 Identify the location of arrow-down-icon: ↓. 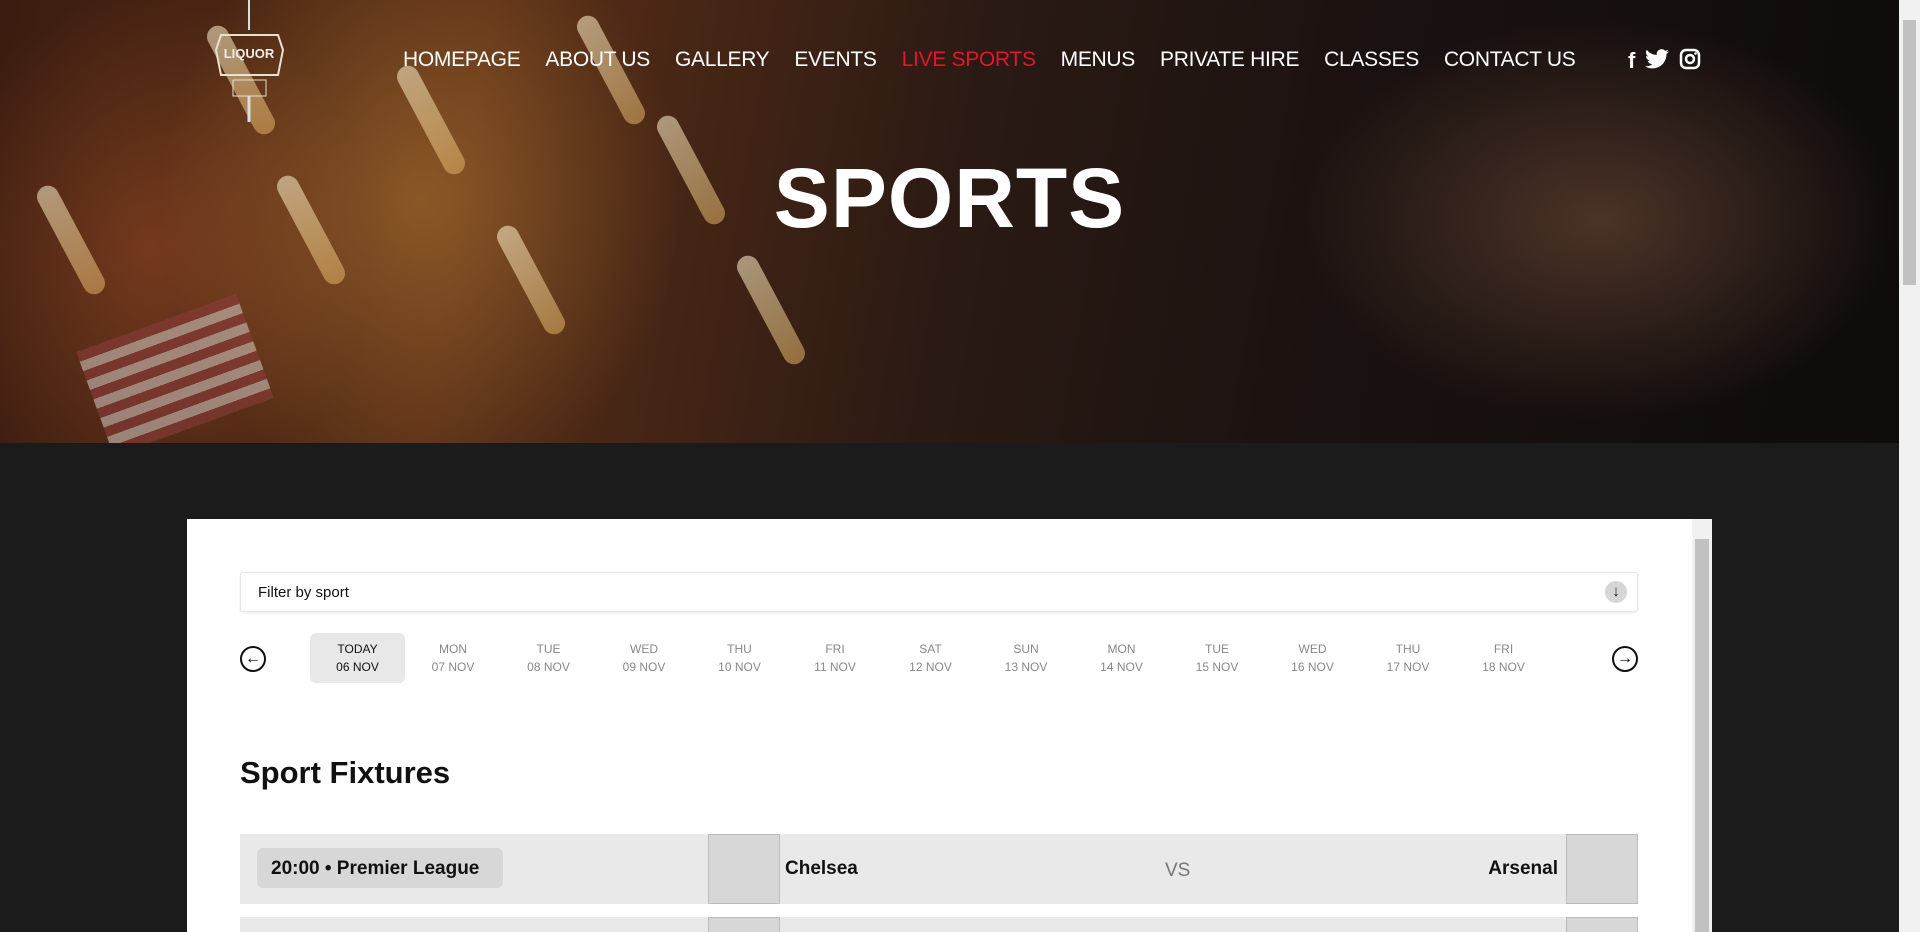
(1616, 592).